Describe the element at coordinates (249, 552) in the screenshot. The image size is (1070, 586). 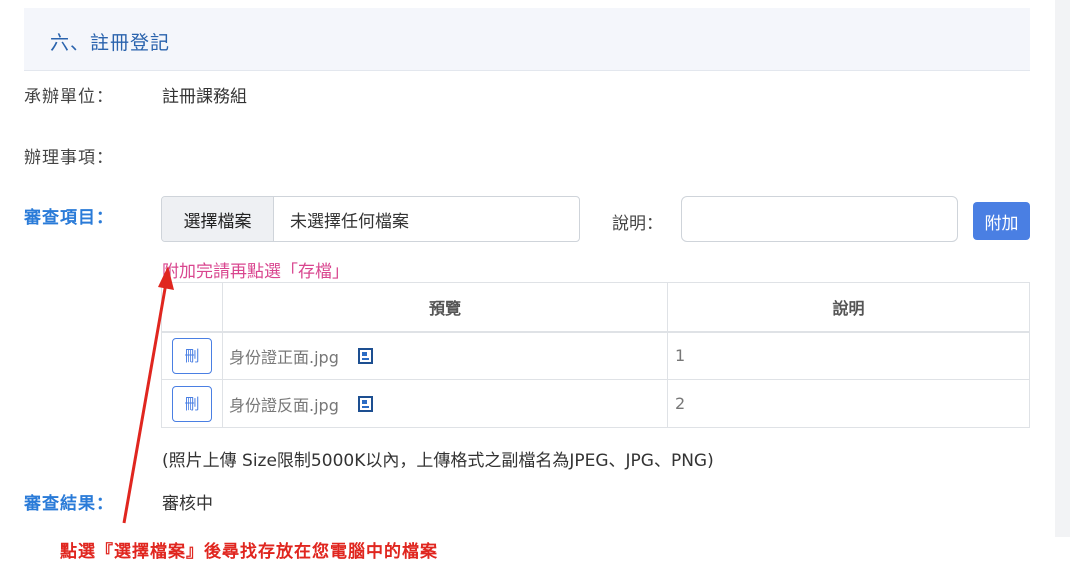
I see `annotation-caption: 點選『選擇檔案』後尋找存放在您電腦中的檔案` at that location.